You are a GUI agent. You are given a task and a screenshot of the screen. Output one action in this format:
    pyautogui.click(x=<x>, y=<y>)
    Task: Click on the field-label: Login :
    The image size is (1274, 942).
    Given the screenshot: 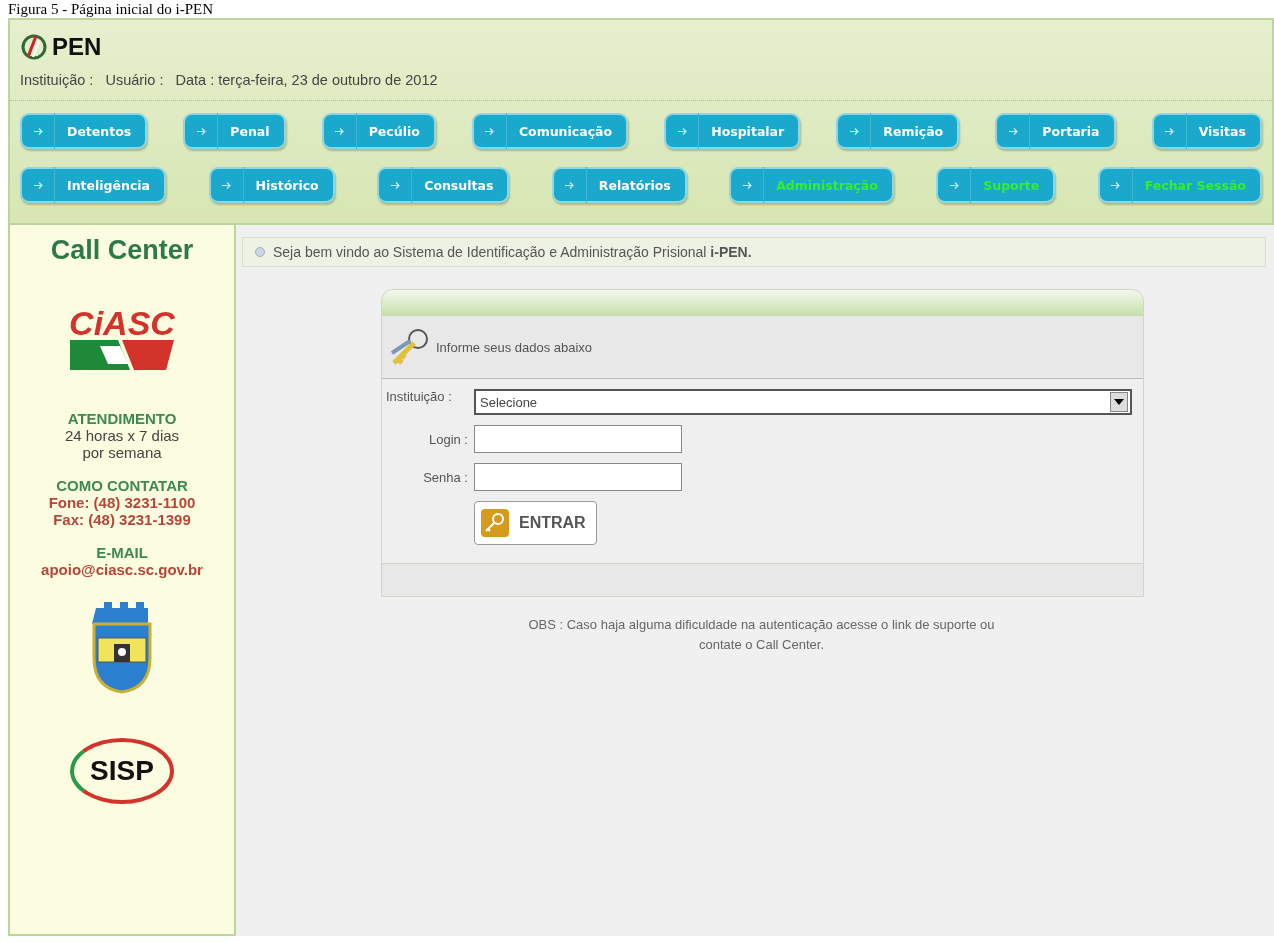 What is the action you would take?
    pyautogui.click(x=448, y=439)
    